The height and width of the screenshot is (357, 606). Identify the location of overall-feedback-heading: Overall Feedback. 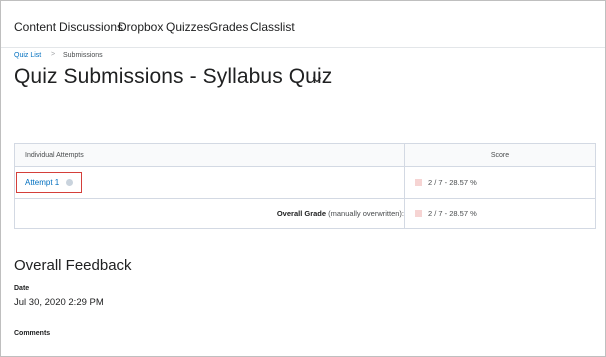
(73, 265).